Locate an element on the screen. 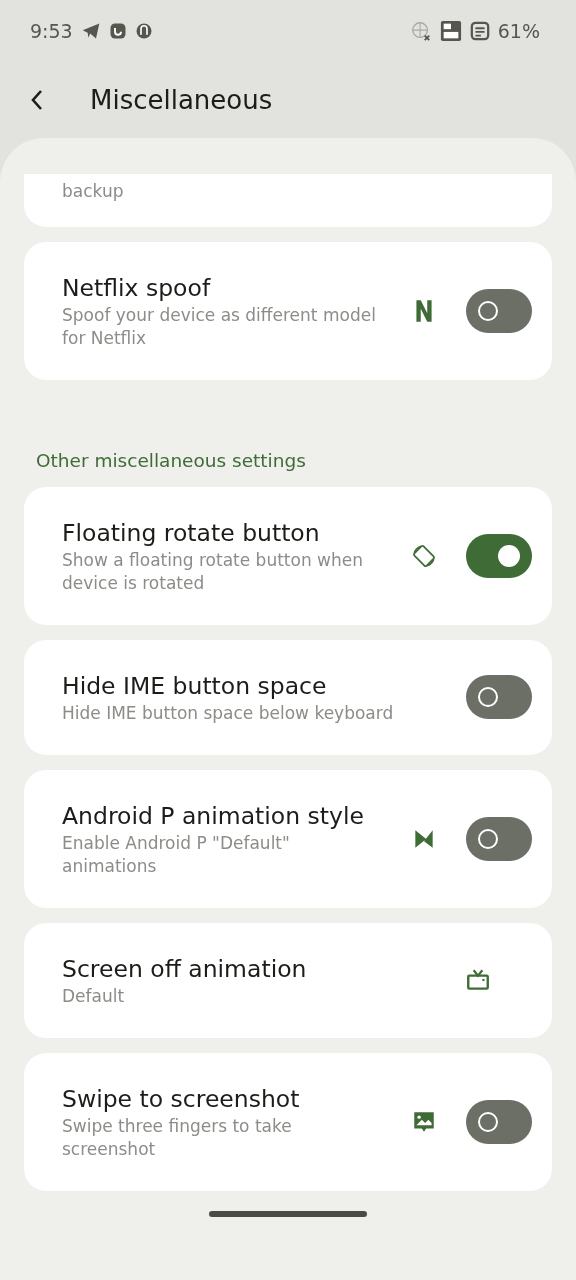 This screenshot has height=1280, width=576. setting-summary: Default is located at coordinates (94, 996).